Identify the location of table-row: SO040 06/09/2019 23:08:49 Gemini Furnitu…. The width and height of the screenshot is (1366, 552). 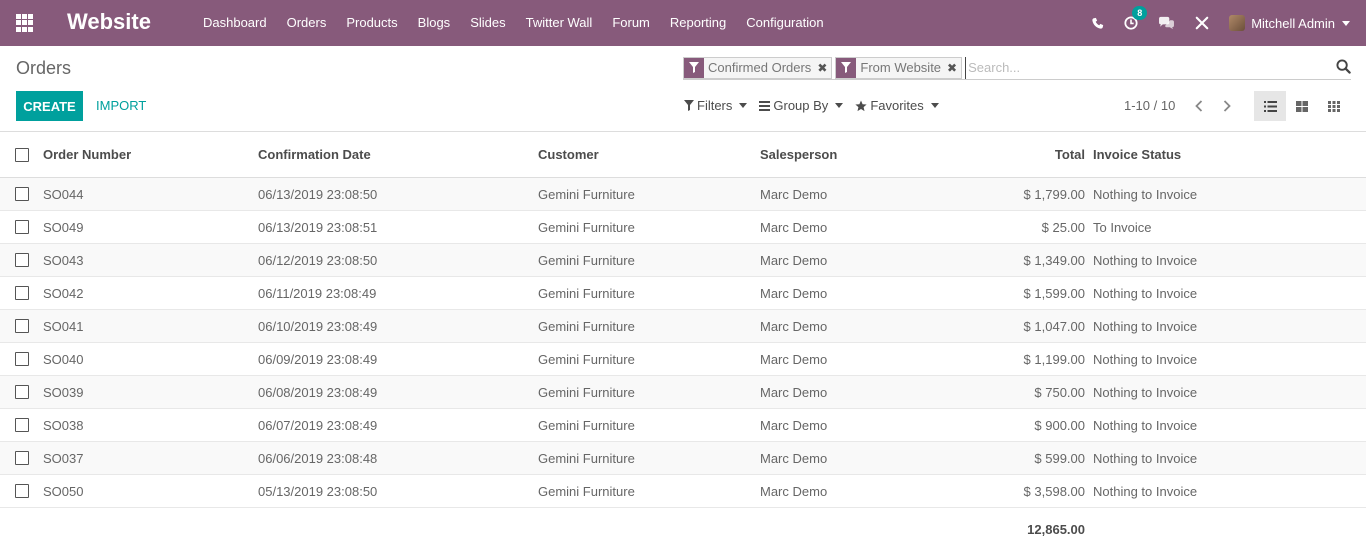
(683, 359).